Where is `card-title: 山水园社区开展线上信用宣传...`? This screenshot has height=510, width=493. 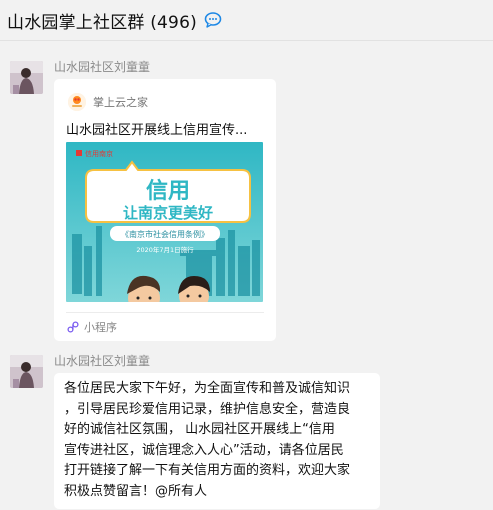
card-title: 山水园社区开展线上信用宣传... is located at coordinates (157, 130).